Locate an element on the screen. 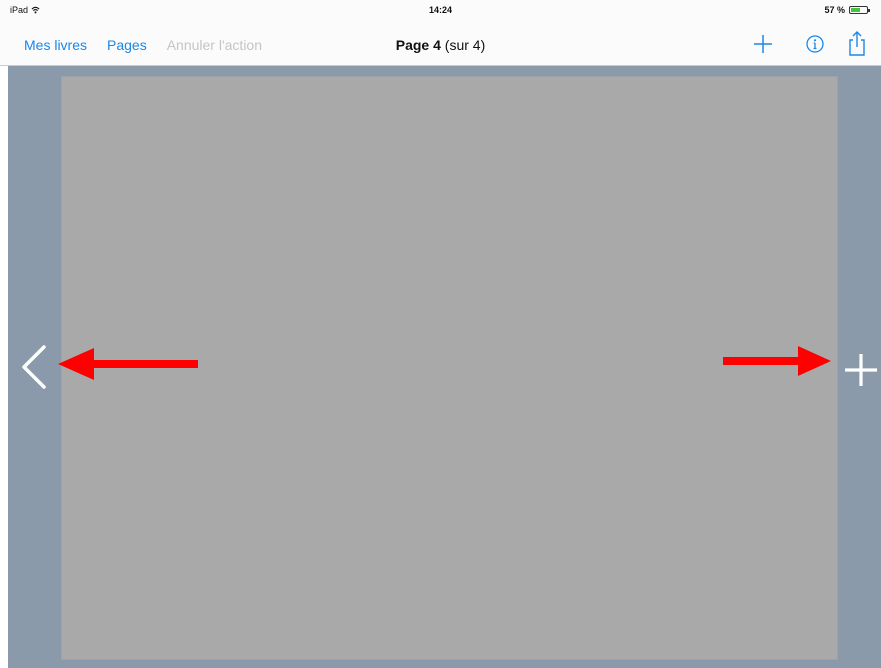 Image resolution: width=881 pixels, height=668 pixels. battery-percent: 57 % is located at coordinates (834, 10).